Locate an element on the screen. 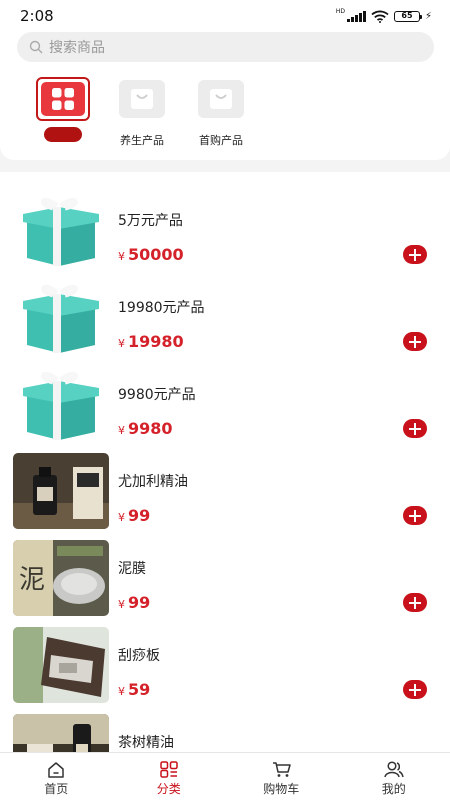 This screenshot has height=801, width=450. bottom-tab-bar: 首页 分类 购物车 我的 is located at coordinates (225, 776).